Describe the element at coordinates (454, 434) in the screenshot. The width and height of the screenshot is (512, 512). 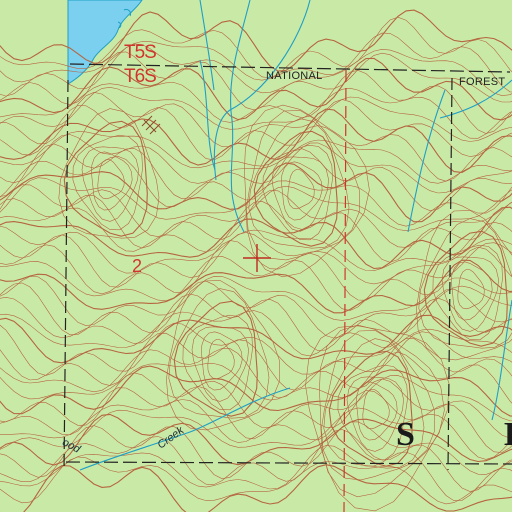
I see `region-name-label: S I` at that location.